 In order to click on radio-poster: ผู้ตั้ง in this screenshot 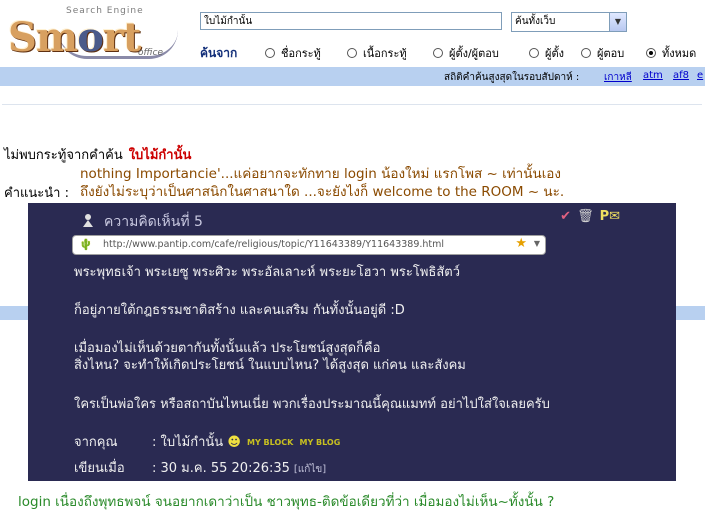, I will do `click(546, 53)`.